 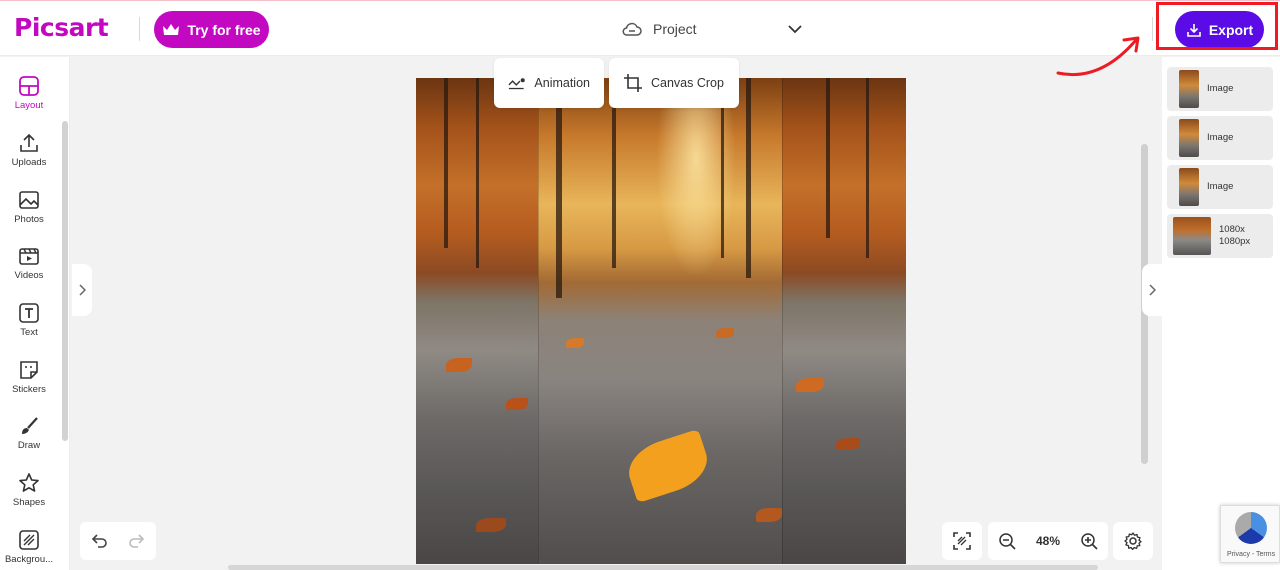 What do you see at coordinates (171, 29) in the screenshot?
I see `crown-icon` at bounding box center [171, 29].